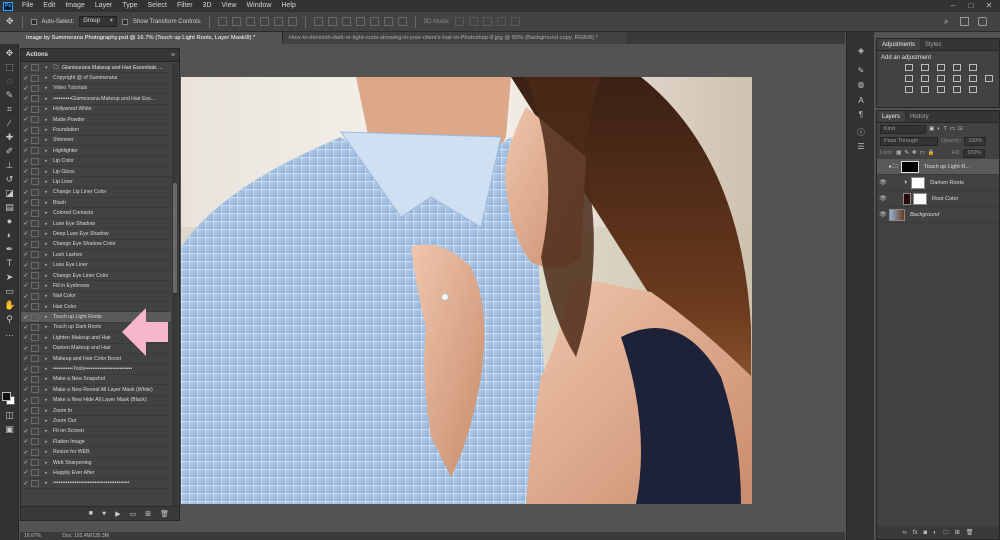 The image size is (1000, 540). Describe the element at coordinates (96, 78) in the screenshot. I see `action-item: ✓ ▸ Copyright @ of Summerana` at that location.